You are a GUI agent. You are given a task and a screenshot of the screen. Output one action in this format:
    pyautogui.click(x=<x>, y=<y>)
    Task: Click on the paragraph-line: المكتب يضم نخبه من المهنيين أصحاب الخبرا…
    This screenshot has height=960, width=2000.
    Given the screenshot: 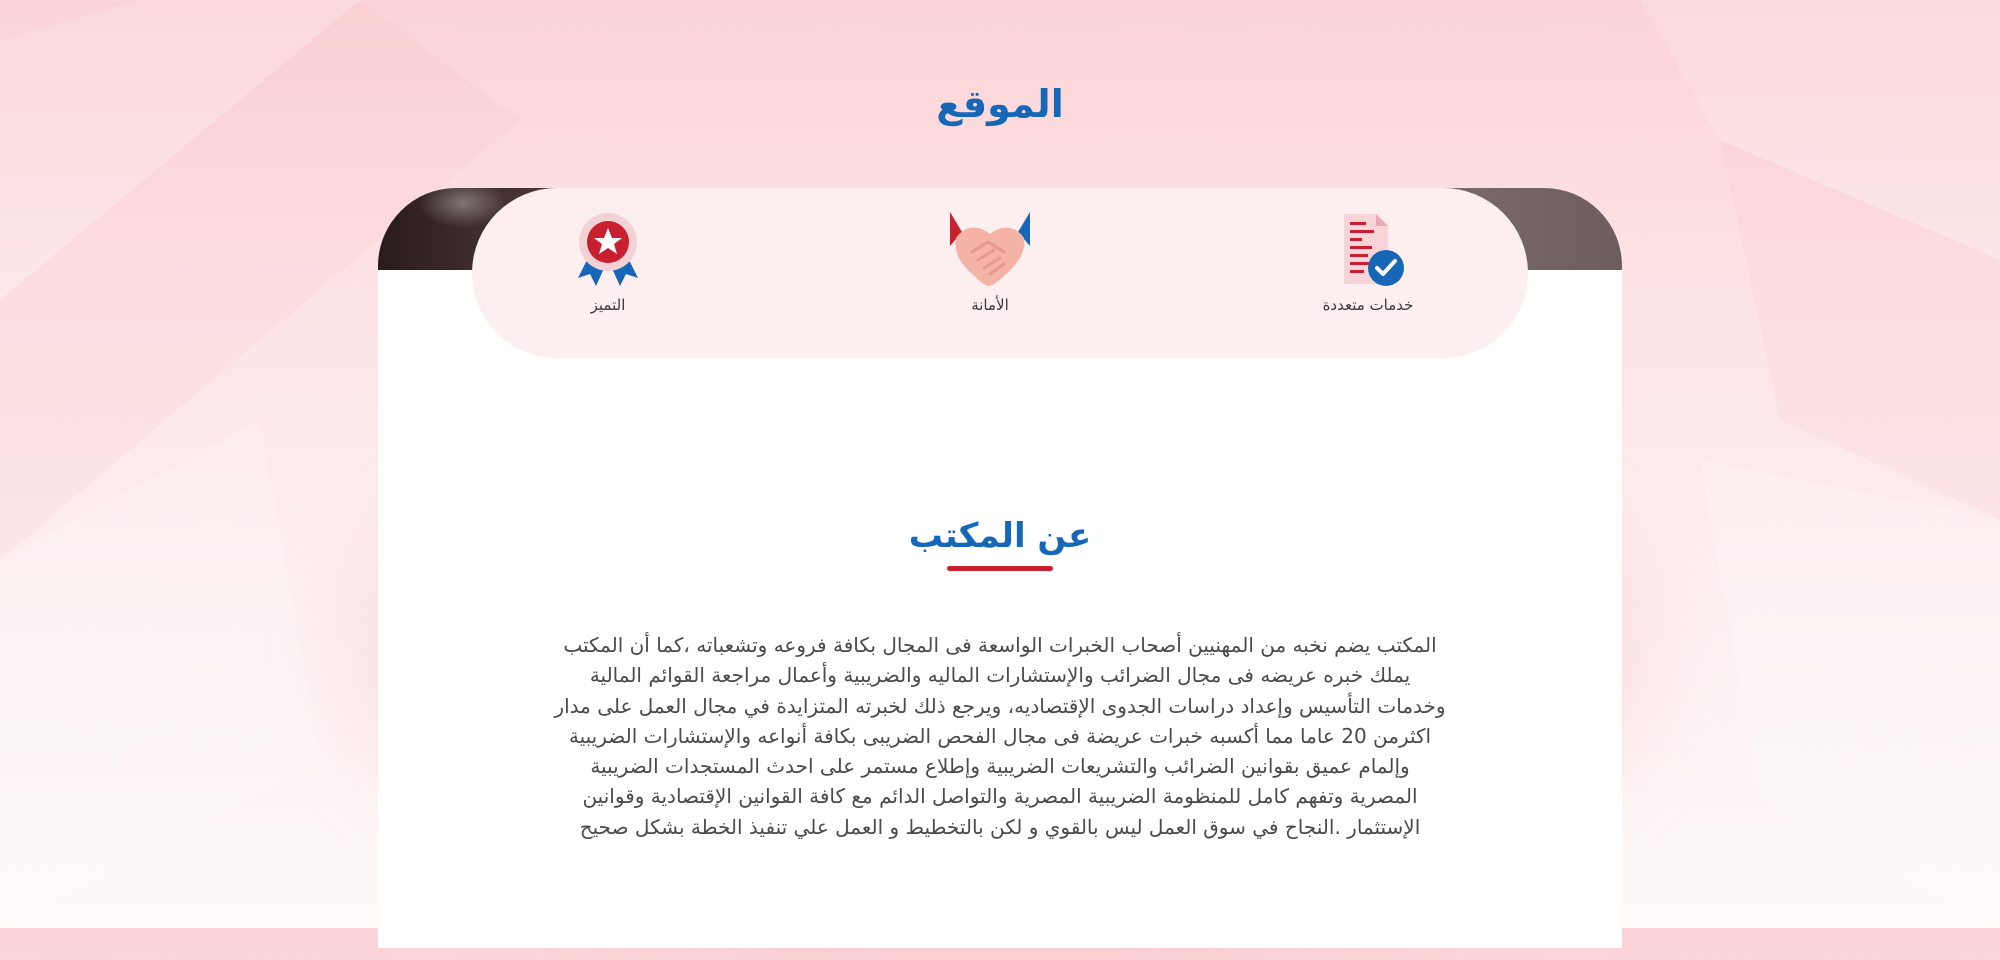 What is the action you would take?
    pyautogui.click(x=1000, y=645)
    